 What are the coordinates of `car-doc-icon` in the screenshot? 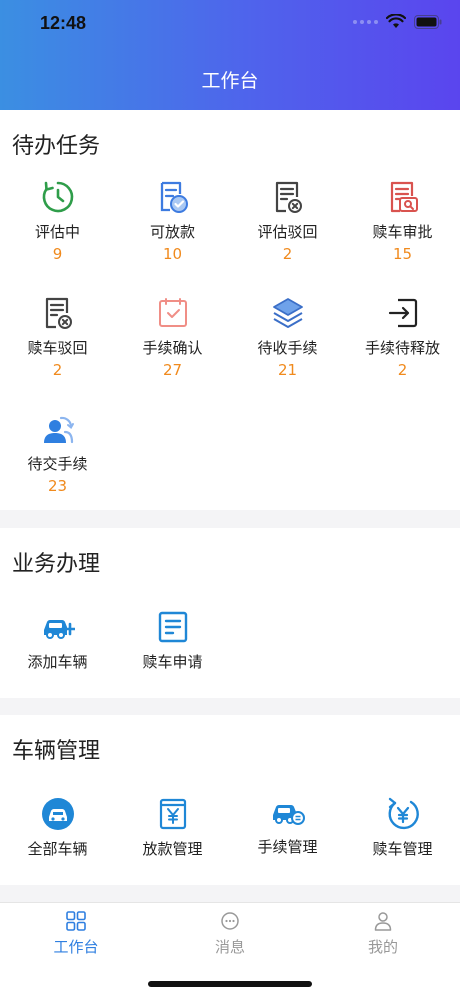 It's located at (288, 815).